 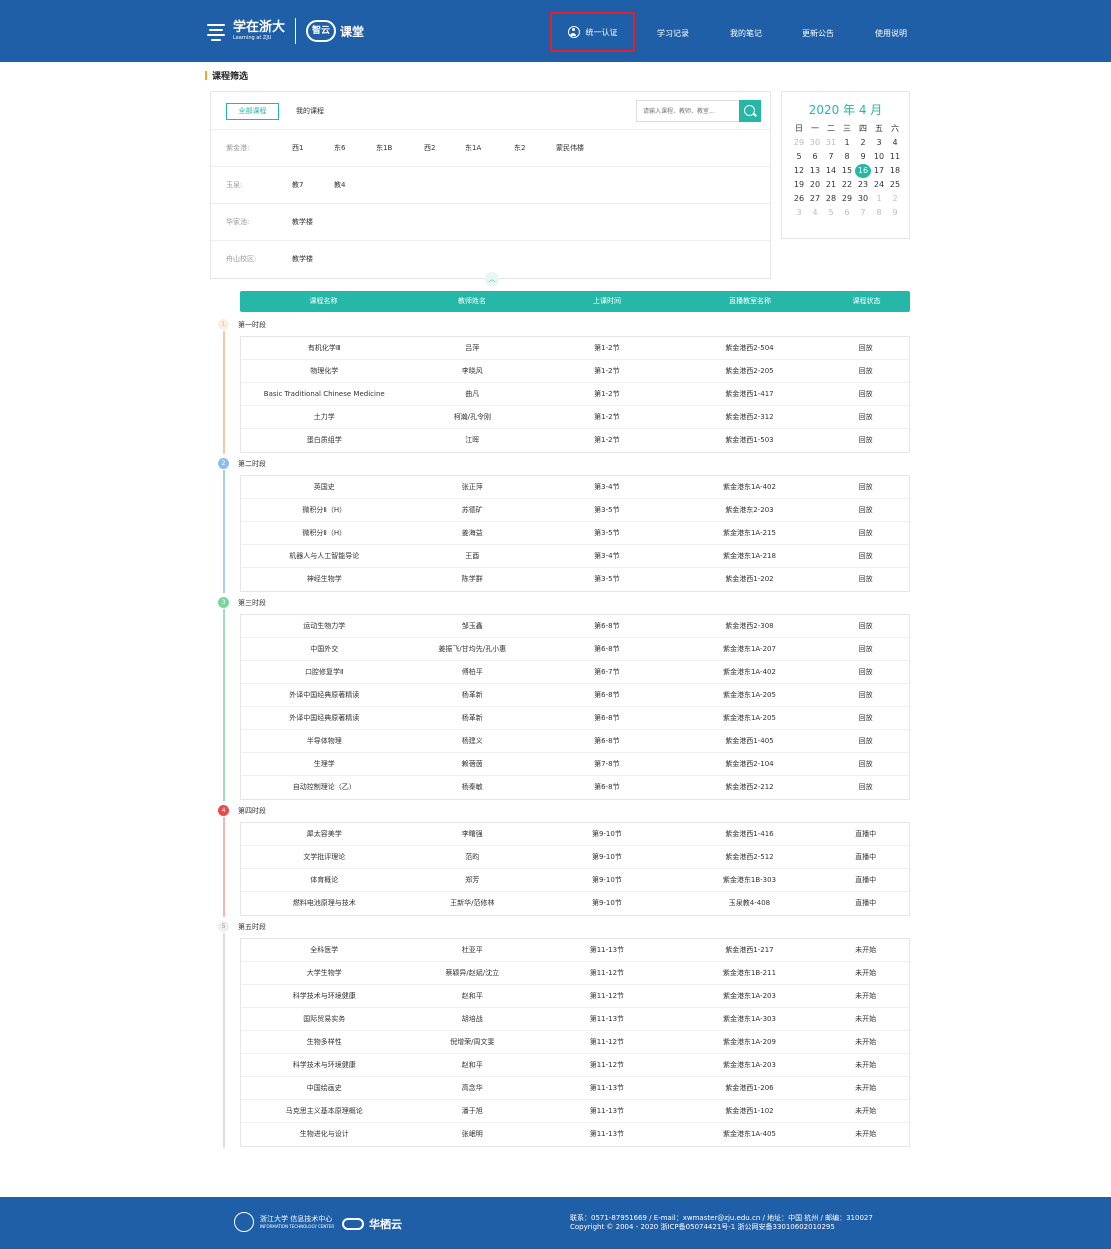 I want to click on table-row: 口腔修复学Ⅱ 傅柏平 第6-7节 紫金港东1A-402 回放, so click(x=575, y=672).